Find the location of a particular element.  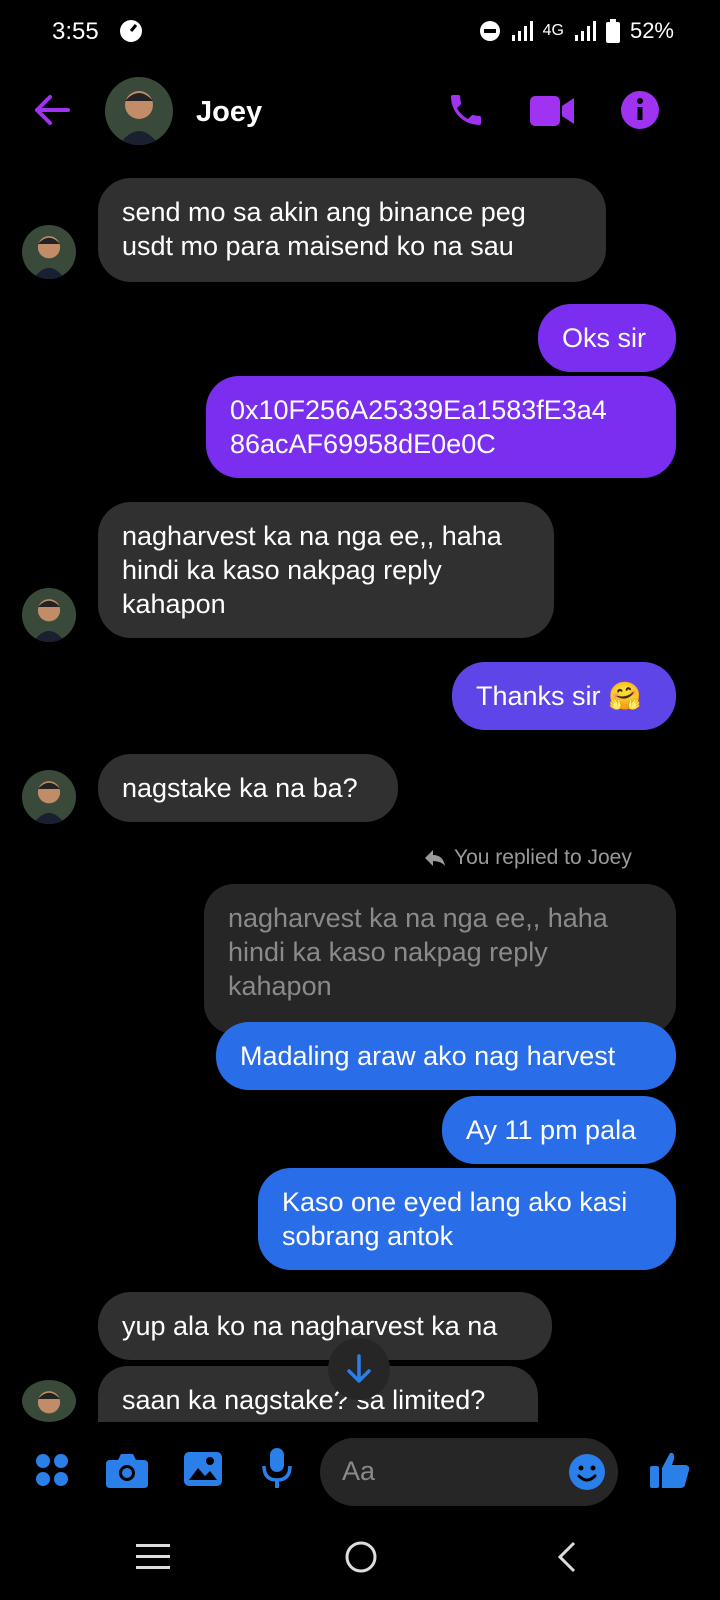

reply-arrow-icon is located at coordinates (435, 858).